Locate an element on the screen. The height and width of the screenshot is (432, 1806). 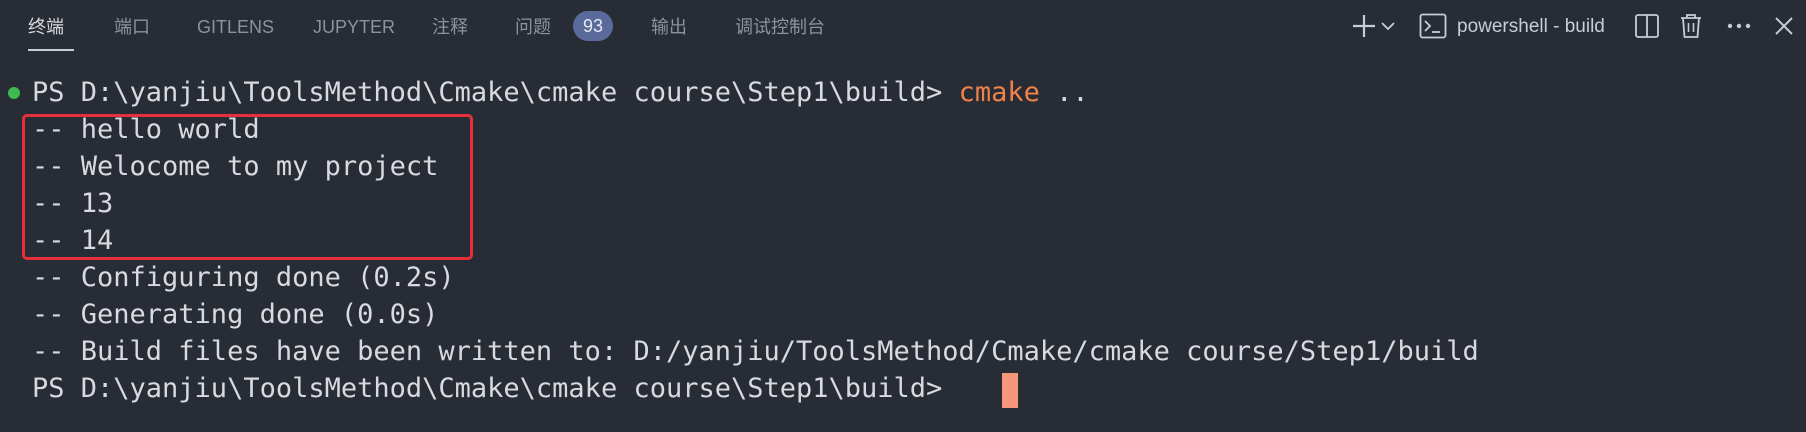
command-text: cmake is located at coordinates (999, 92).